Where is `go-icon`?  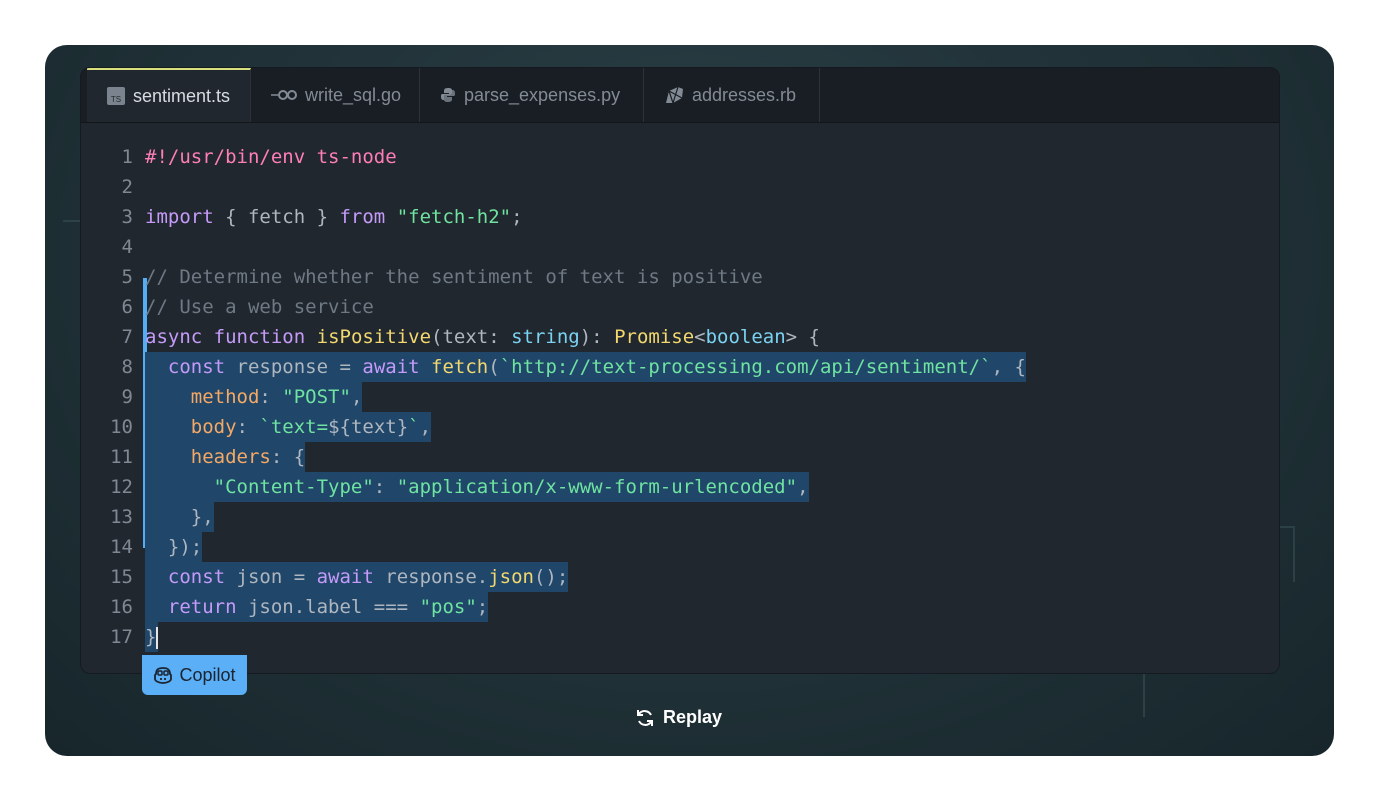 go-icon is located at coordinates (284, 95).